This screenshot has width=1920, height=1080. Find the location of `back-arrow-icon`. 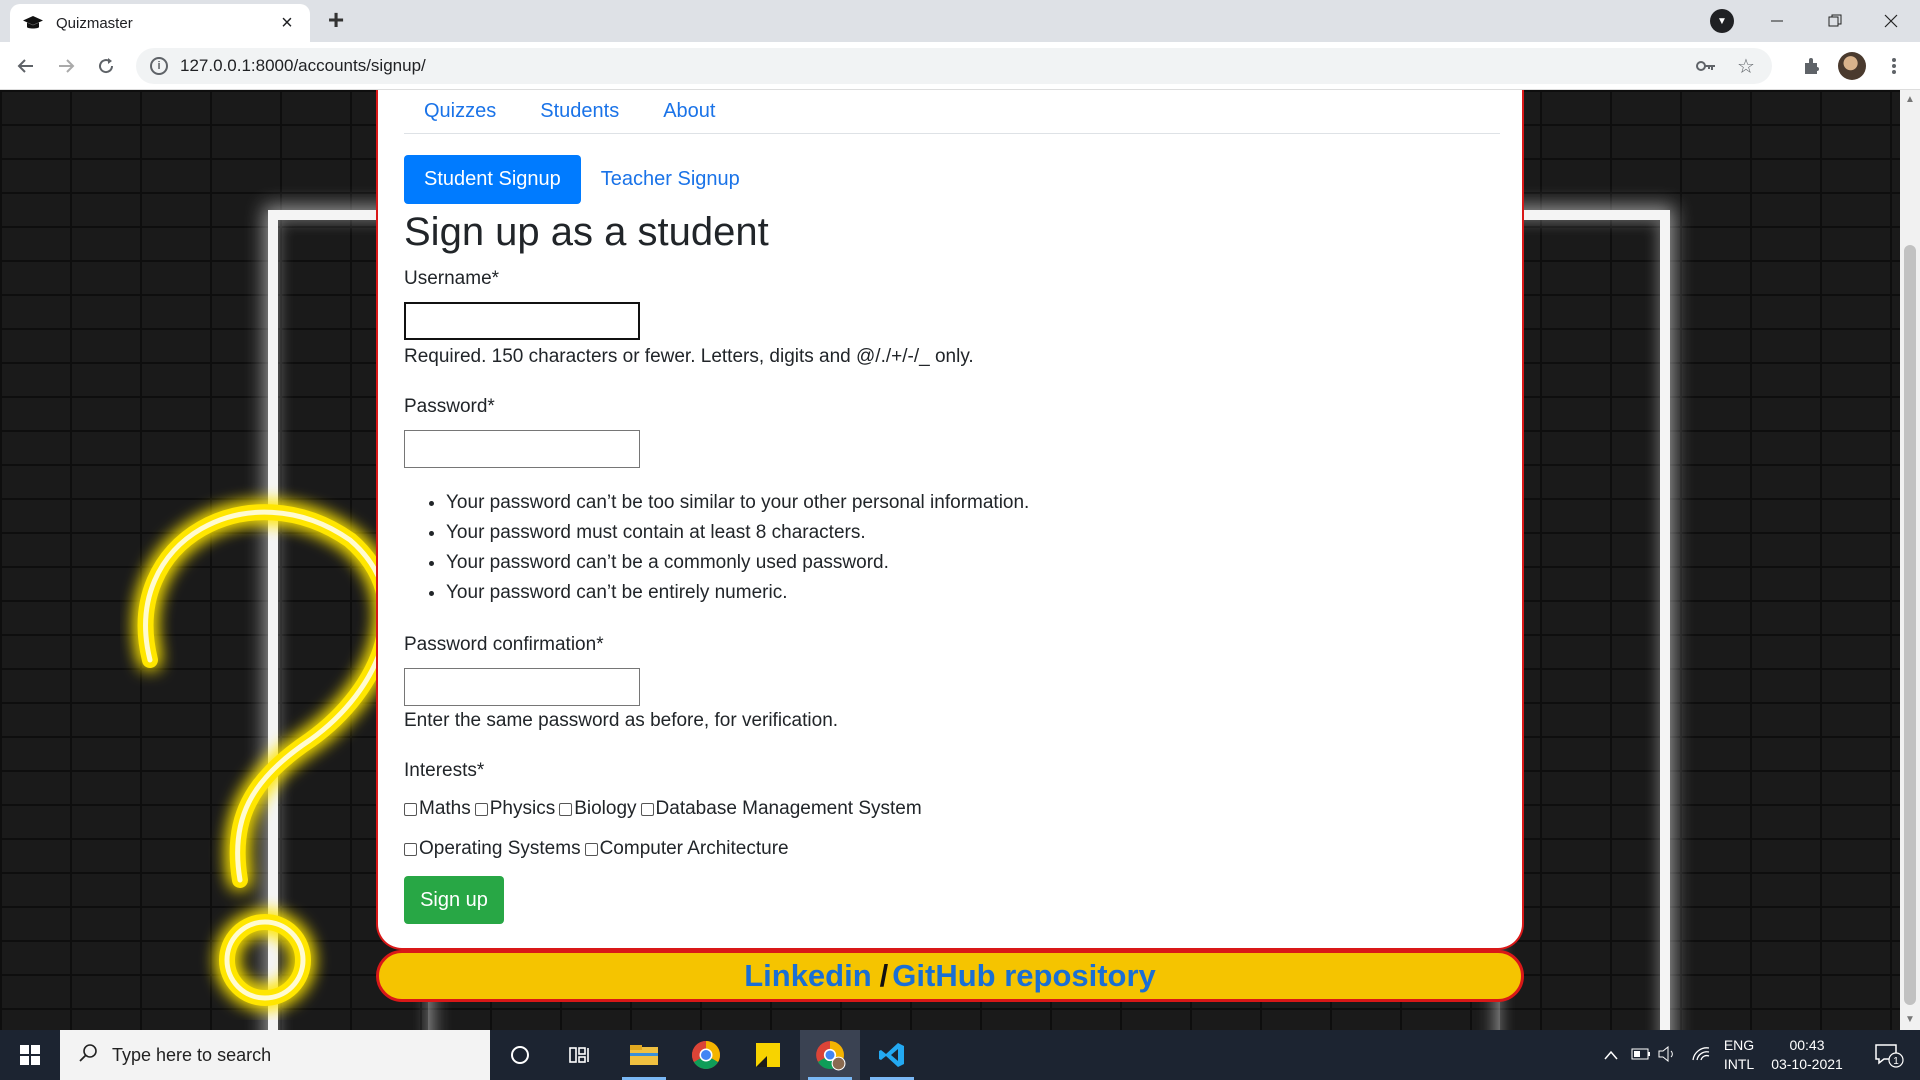

back-arrow-icon is located at coordinates (26, 66).